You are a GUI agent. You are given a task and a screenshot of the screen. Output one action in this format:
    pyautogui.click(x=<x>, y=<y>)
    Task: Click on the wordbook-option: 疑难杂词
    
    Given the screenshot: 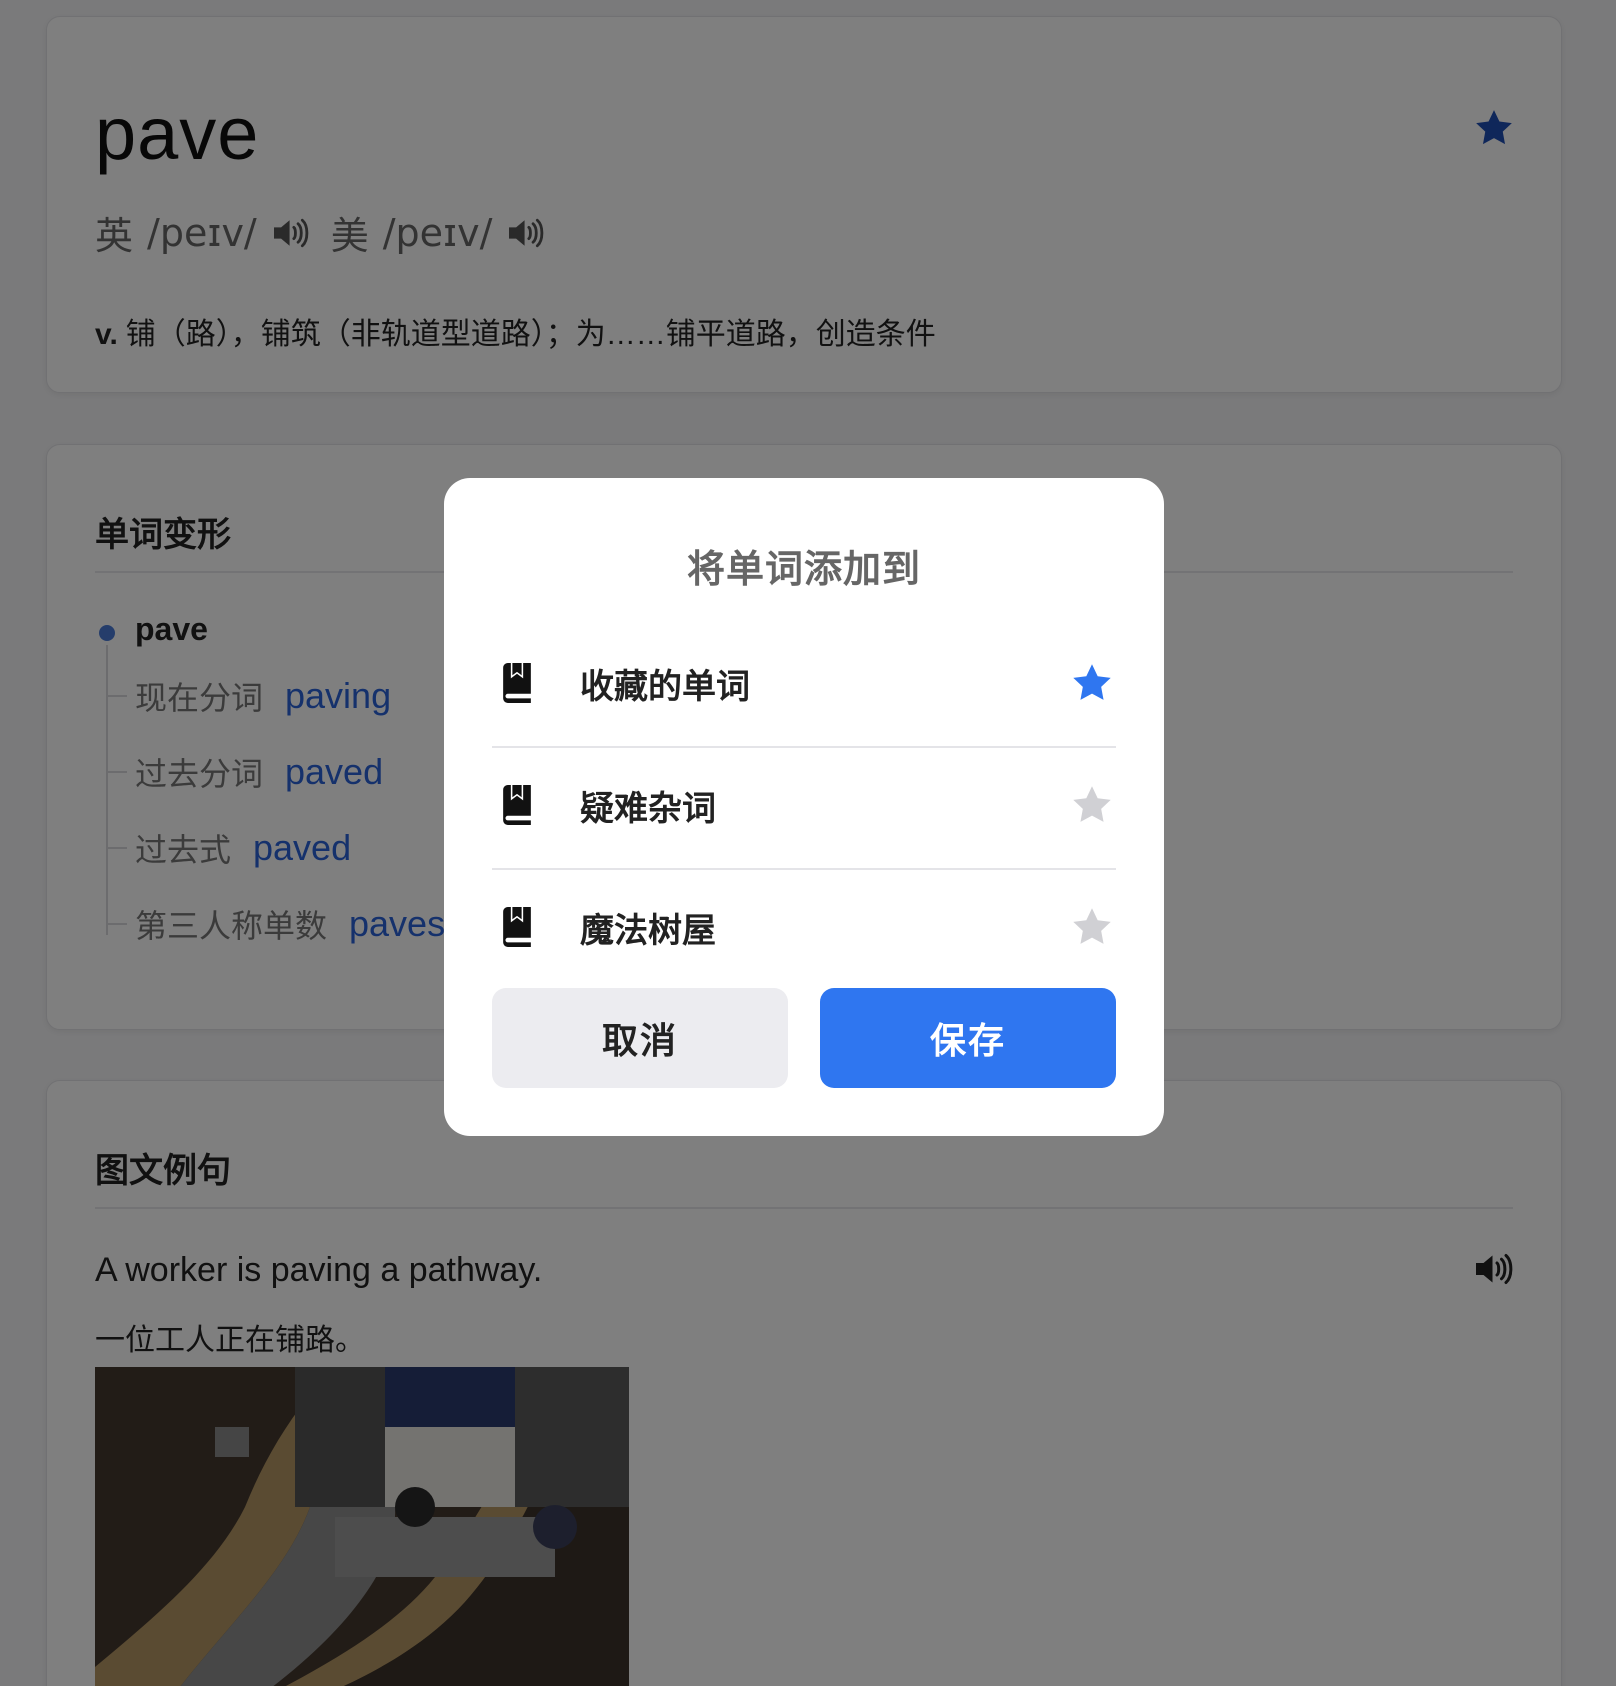 What is the action you would take?
    pyautogui.click(x=804, y=805)
    